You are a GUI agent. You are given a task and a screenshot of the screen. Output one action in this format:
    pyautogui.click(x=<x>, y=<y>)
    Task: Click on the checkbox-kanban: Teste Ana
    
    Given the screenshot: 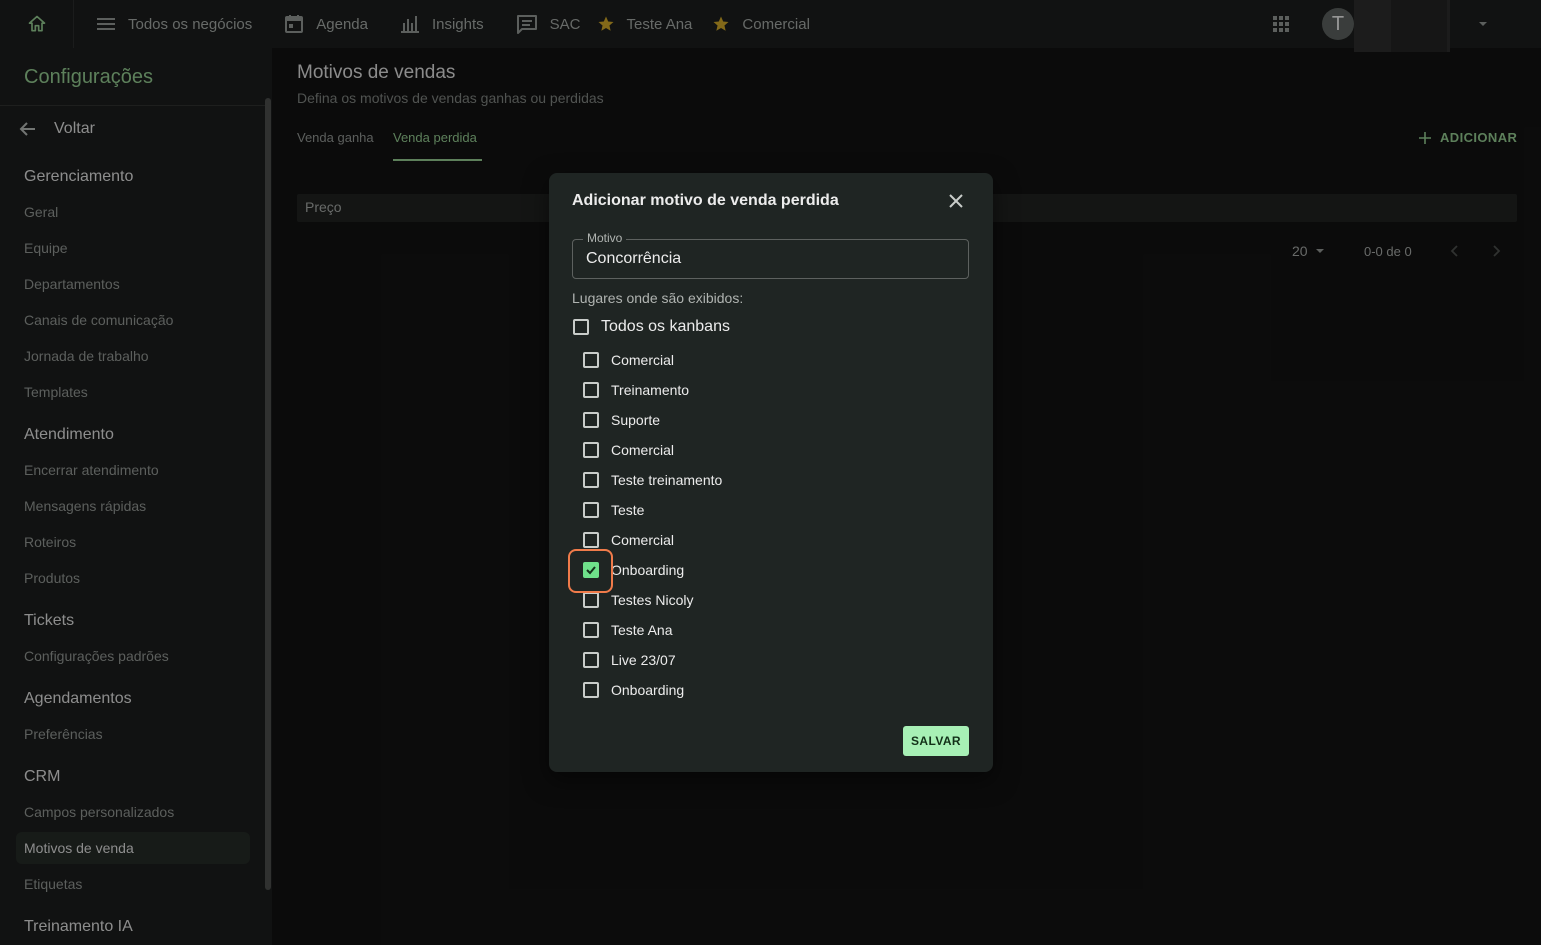 What is the action you would take?
    pyautogui.click(x=628, y=630)
    